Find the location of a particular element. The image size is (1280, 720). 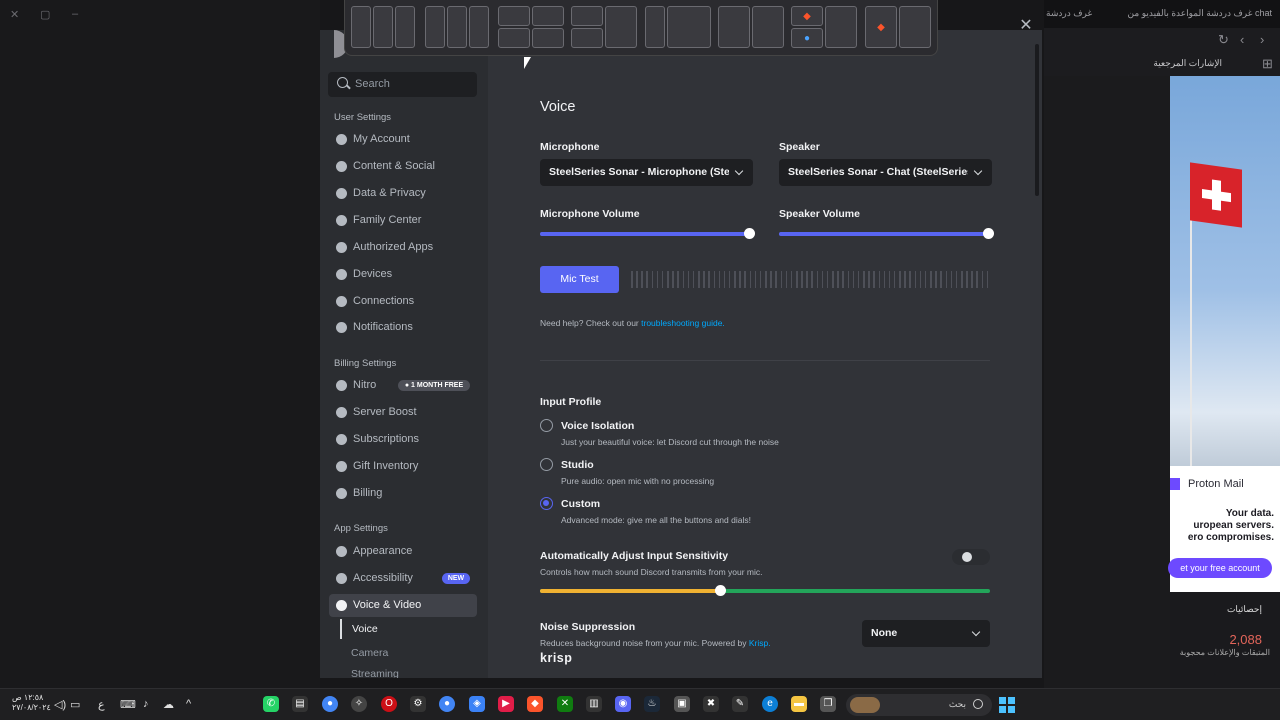

store-icon: ▣ is located at coordinates (682, 704).